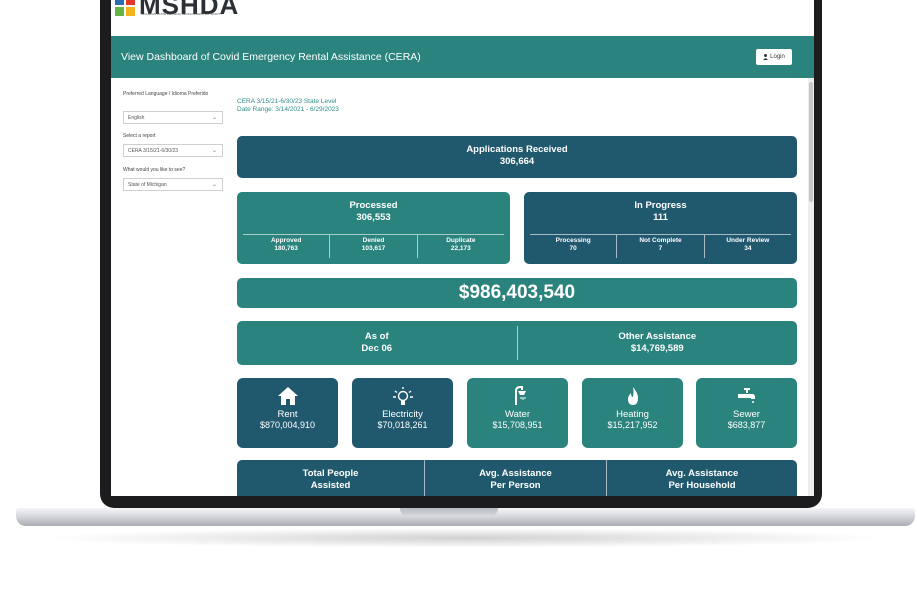  Describe the element at coordinates (147, 184) in the screenshot. I see `view-value: State of Michigan` at that location.